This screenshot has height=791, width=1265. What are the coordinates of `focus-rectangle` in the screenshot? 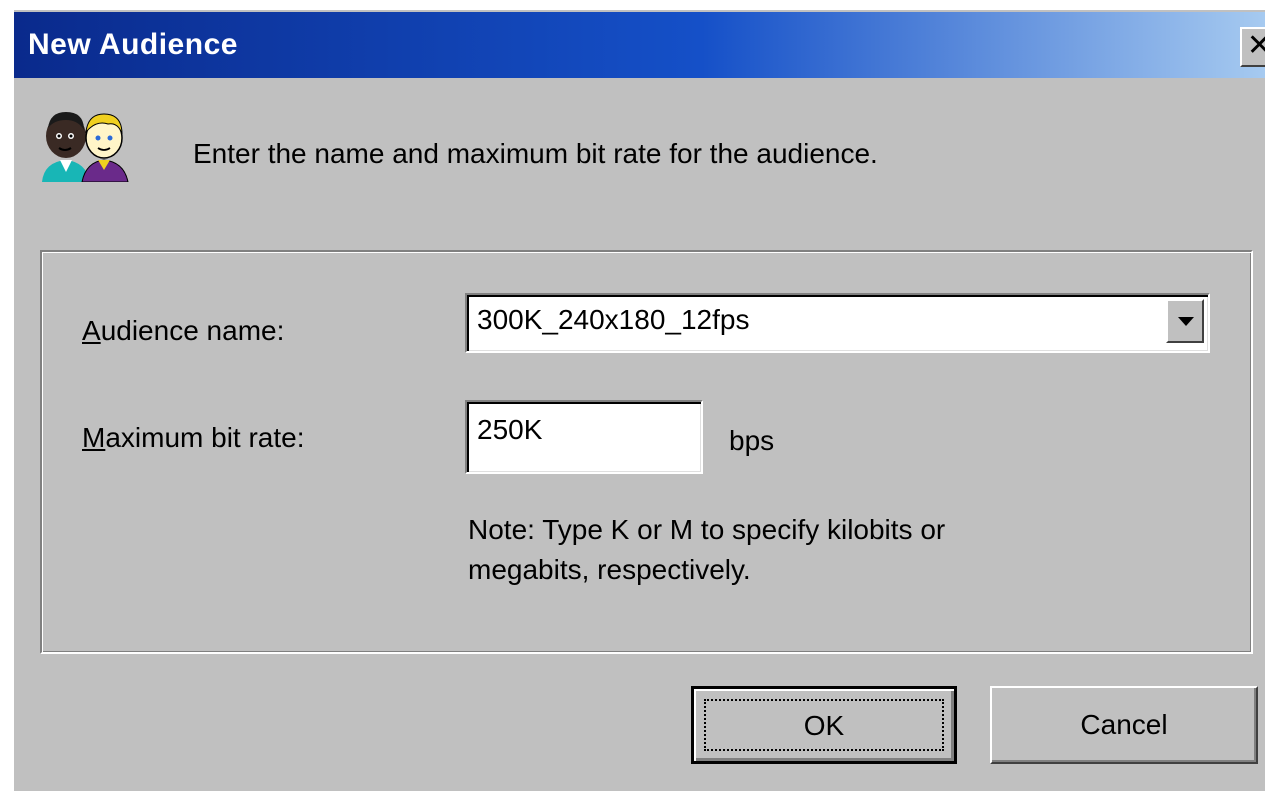 It's located at (824, 725).